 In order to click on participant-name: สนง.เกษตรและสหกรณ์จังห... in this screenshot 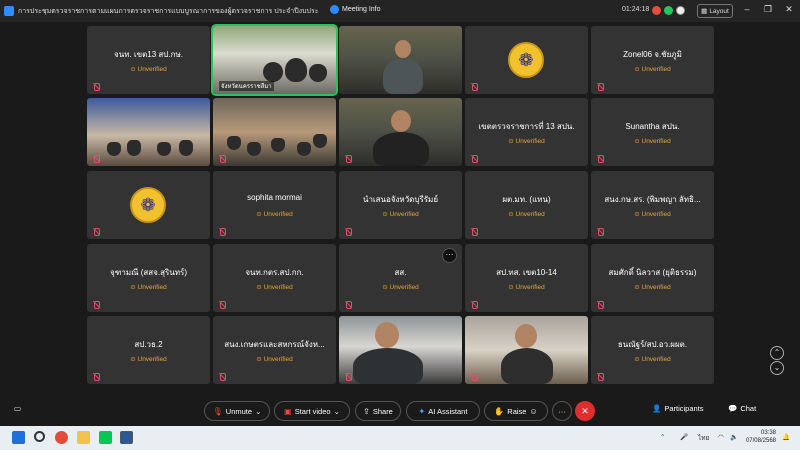, I will do `click(274, 344)`.